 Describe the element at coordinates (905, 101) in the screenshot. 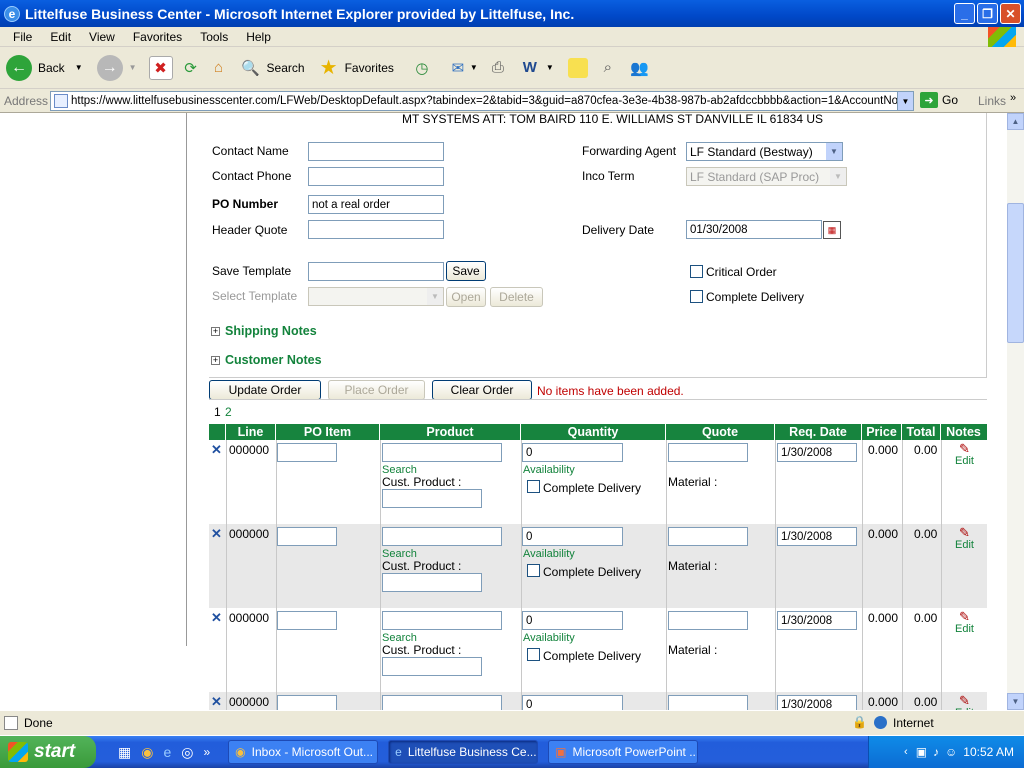

I see `address-dropdown-icon: ▼` at that location.